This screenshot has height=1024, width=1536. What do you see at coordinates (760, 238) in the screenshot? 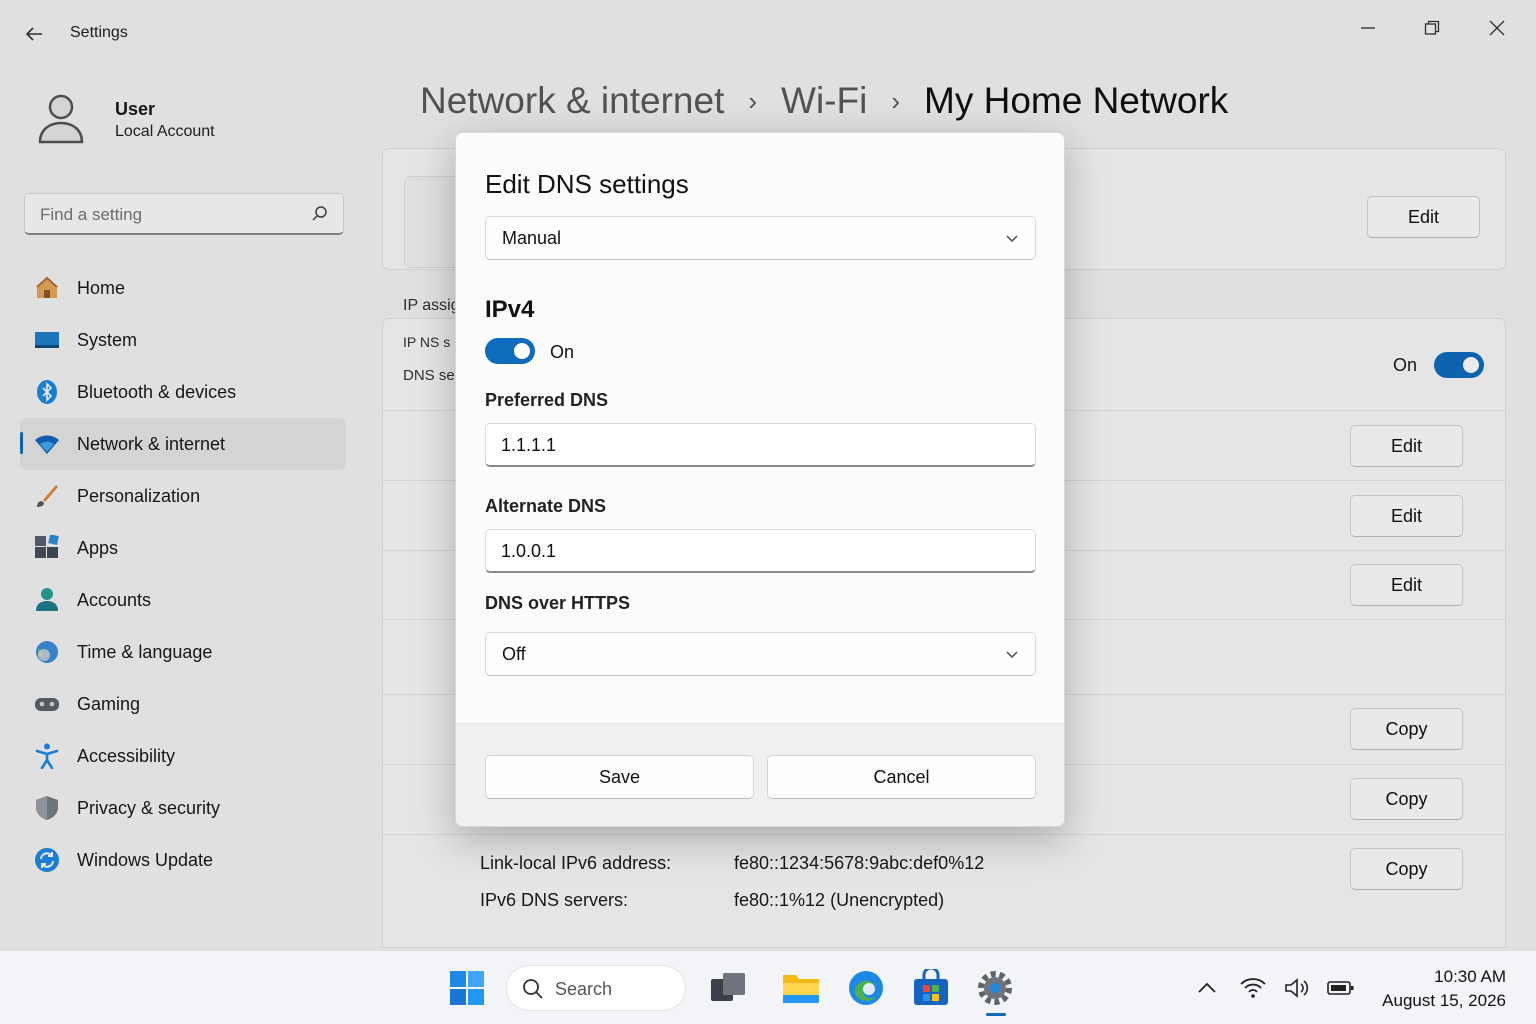
I see `dns-mode-select: Manual` at bounding box center [760, 238].